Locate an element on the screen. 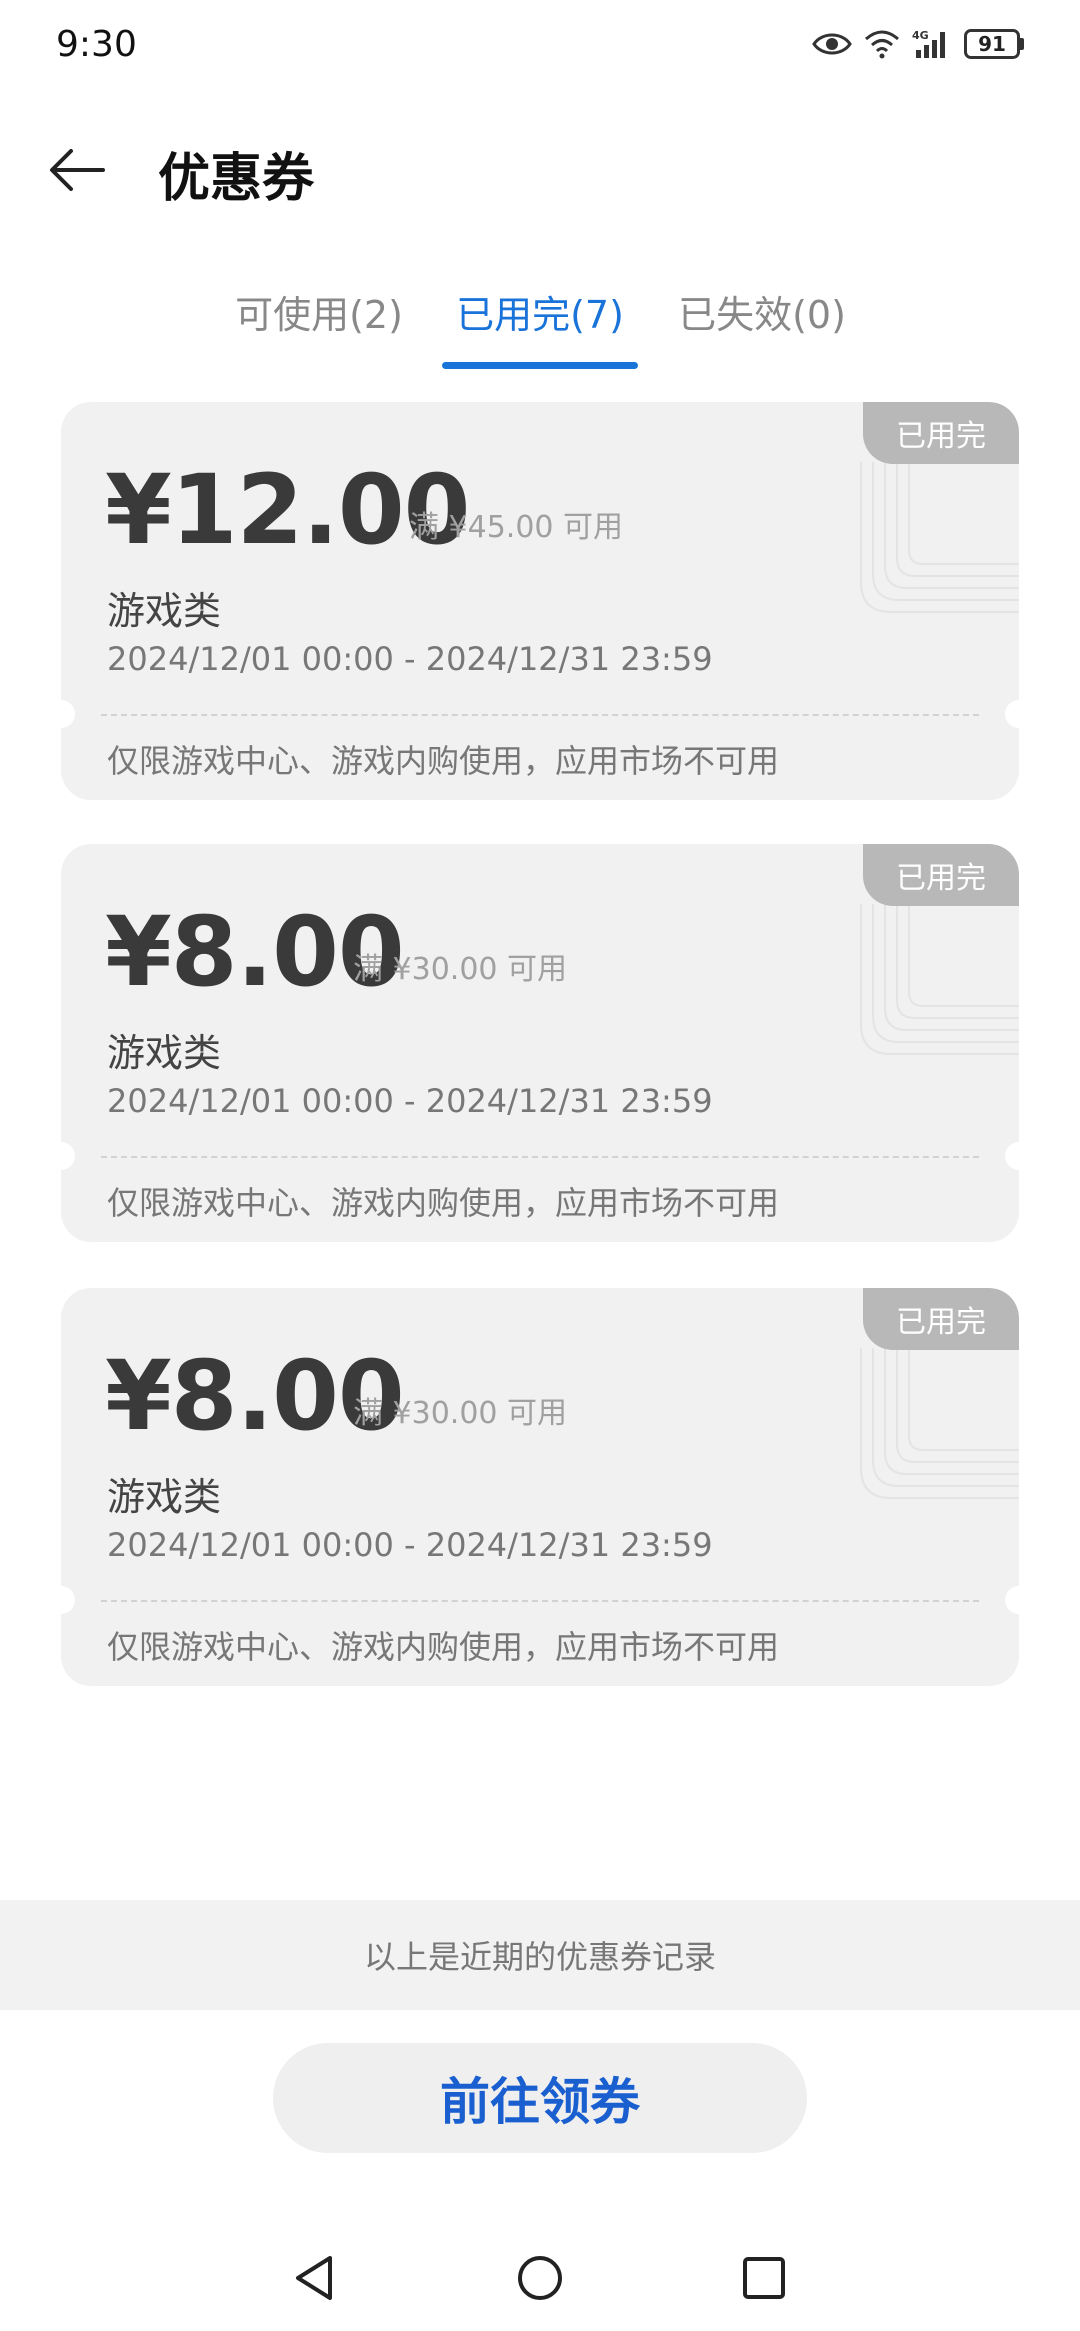 Image resolution: width=1080 pixels, height=2331 pixels. nav-recents-button is located at coordinates (764, 2280).